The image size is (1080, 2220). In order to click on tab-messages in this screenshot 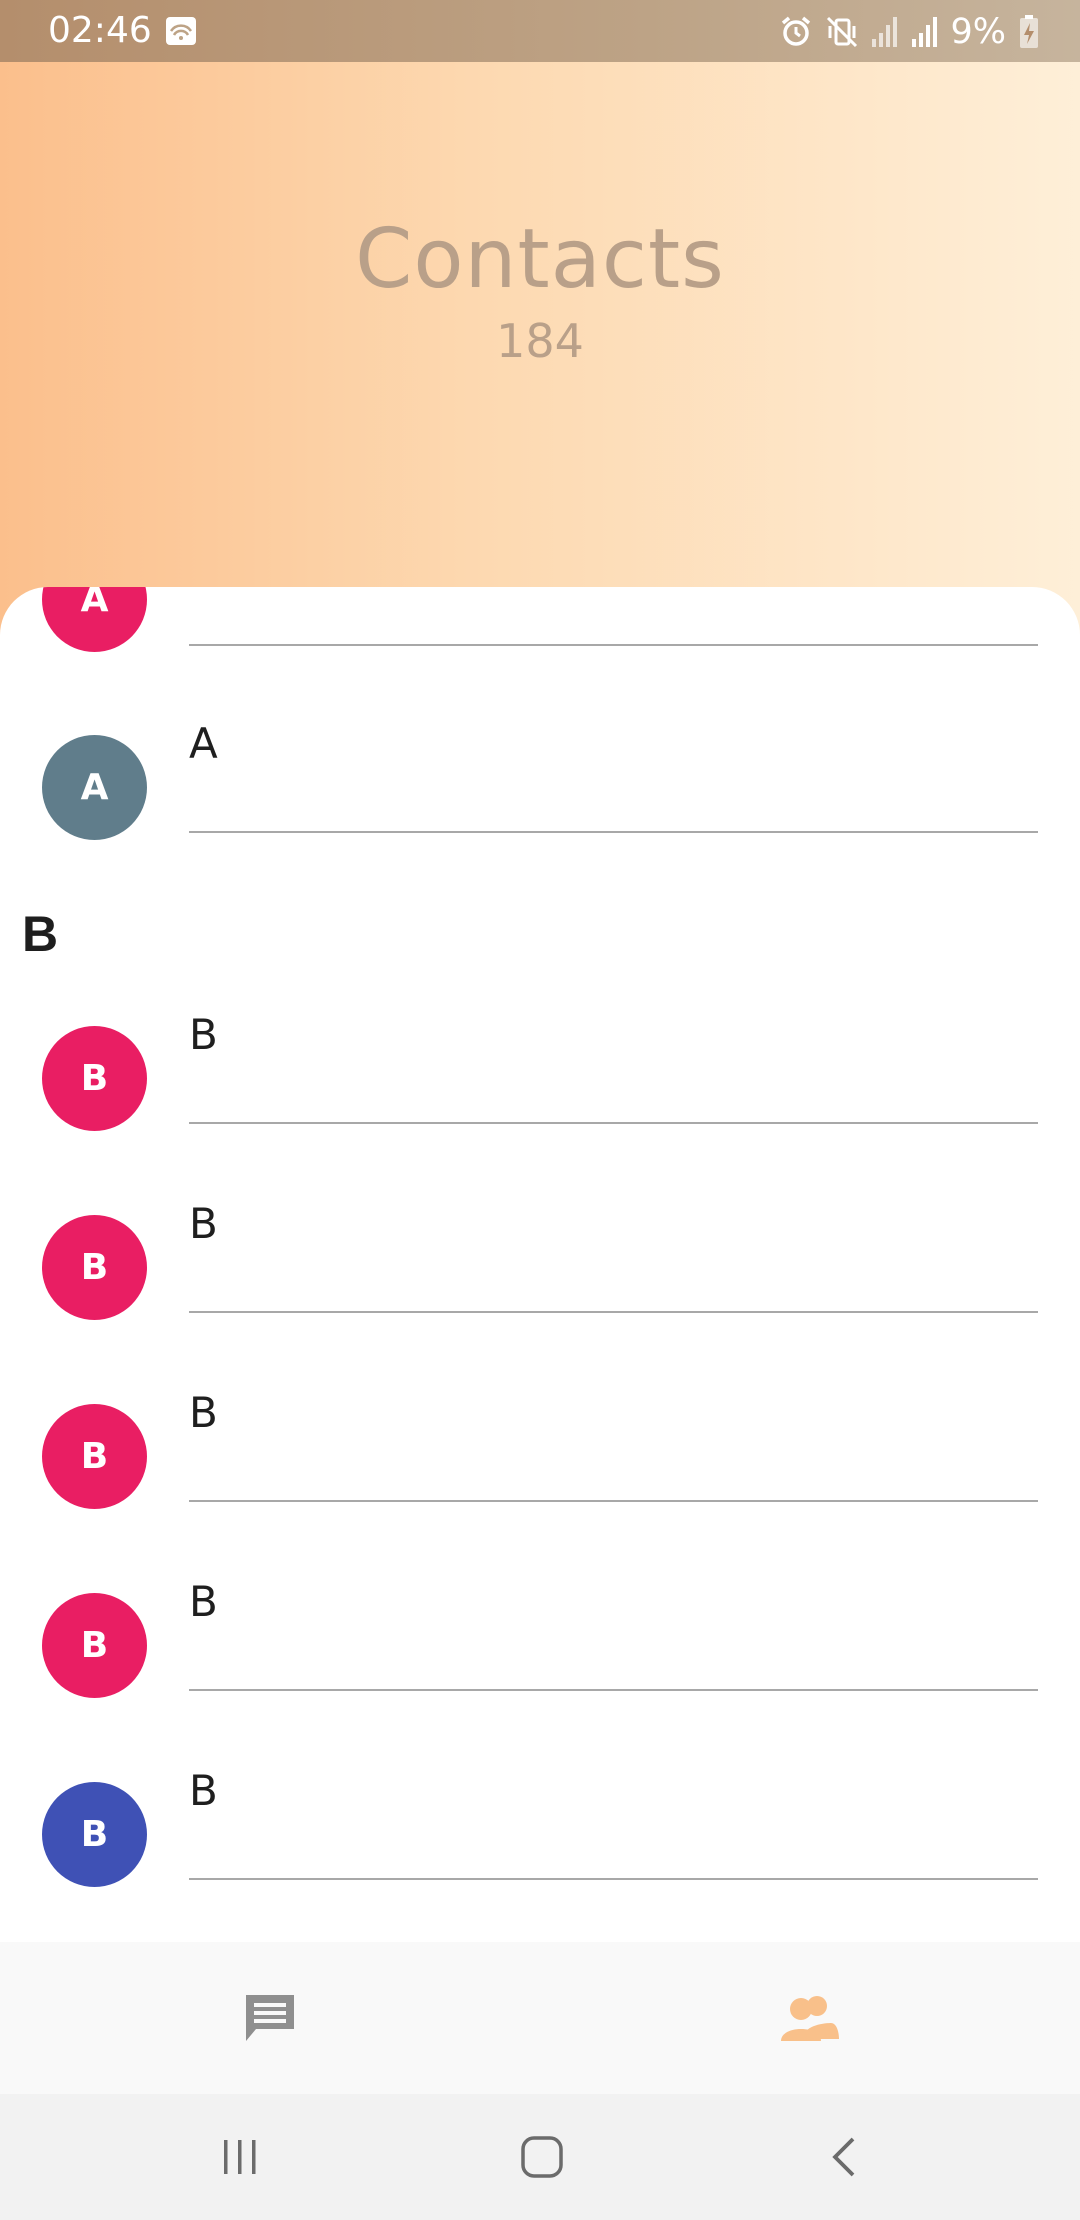, I will do `click(270, 2018)`.